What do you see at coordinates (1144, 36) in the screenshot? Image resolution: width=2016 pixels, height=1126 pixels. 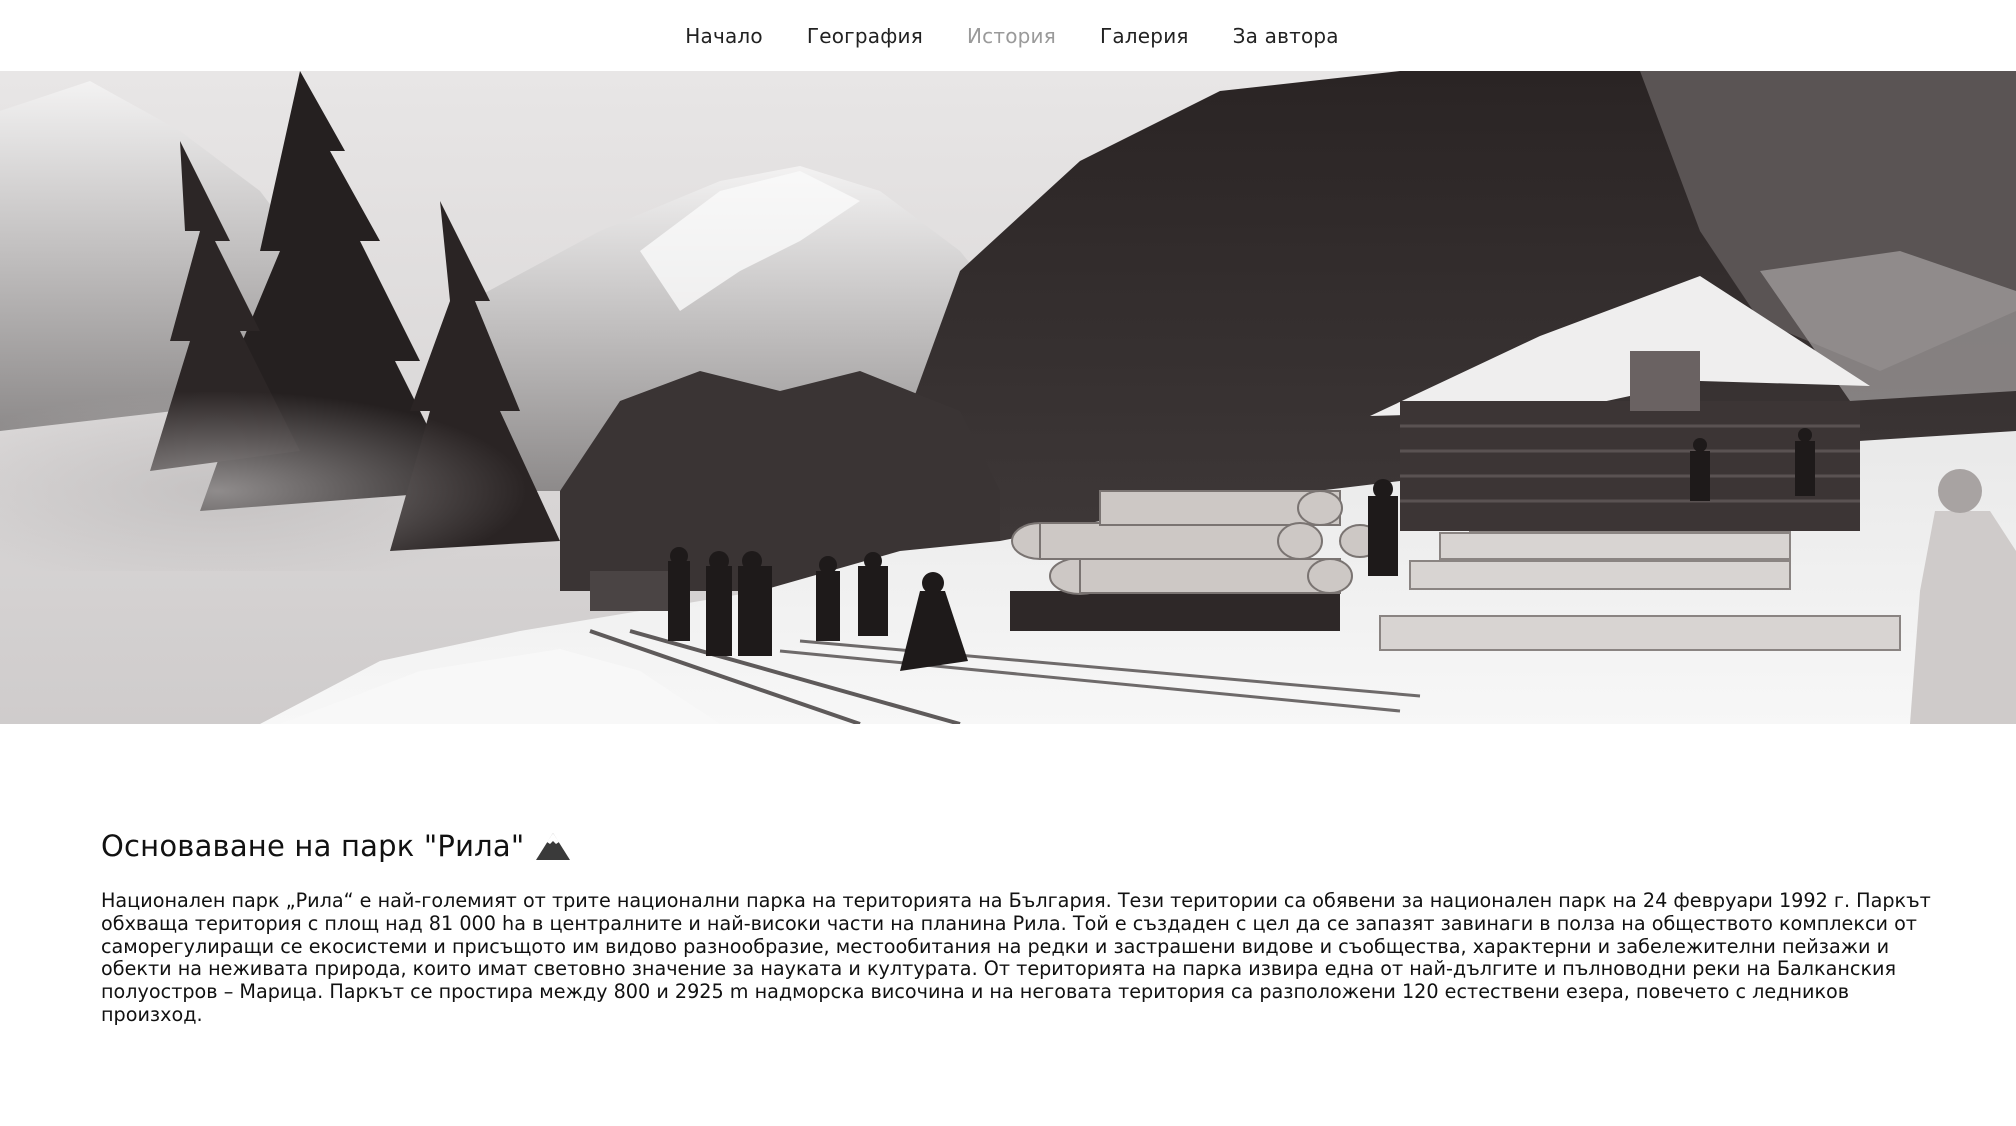 I see `nav-item-gallery: Галерия` at bounding box center [1144, 36].